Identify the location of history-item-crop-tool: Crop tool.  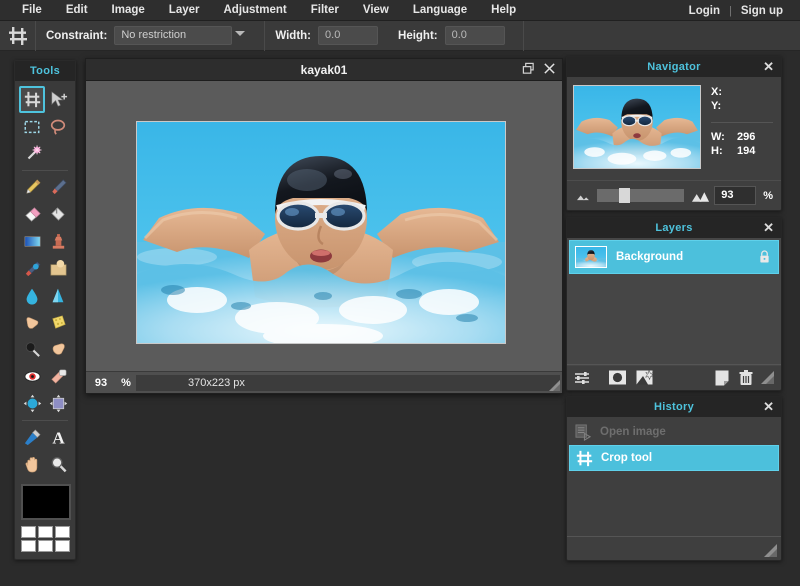
(674, 458).